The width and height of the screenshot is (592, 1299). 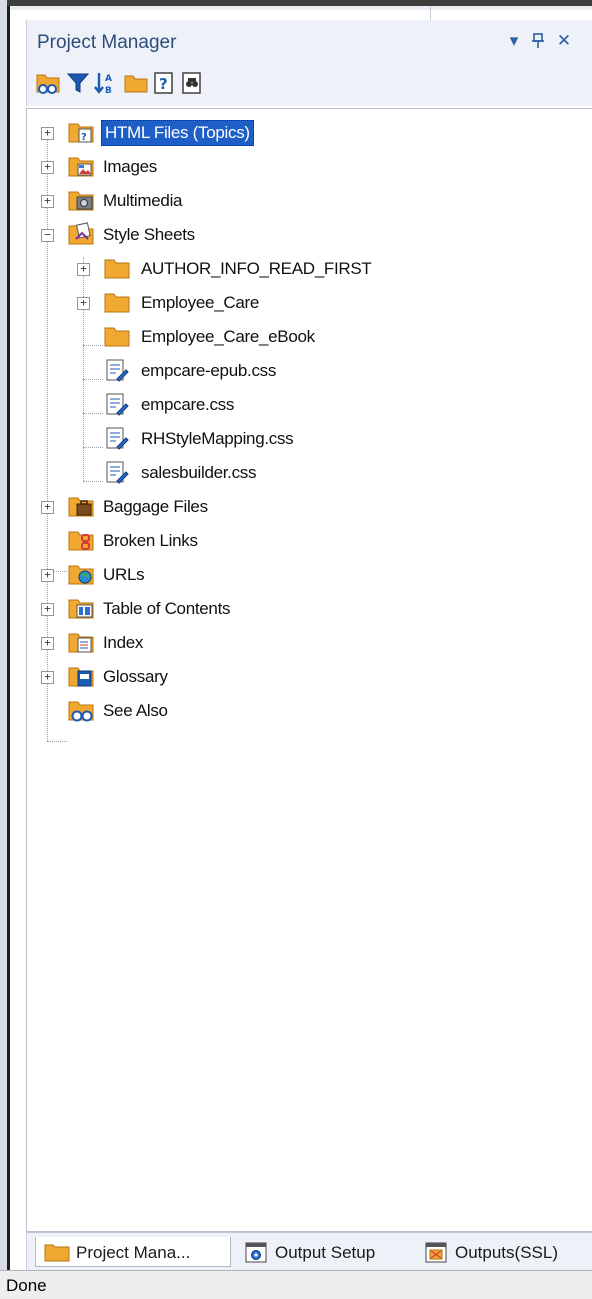 What do you see at coordinates (309, 575) in the screenshot?
I see `tree-node-urls: + URLs` at bounding box center [309, 575].